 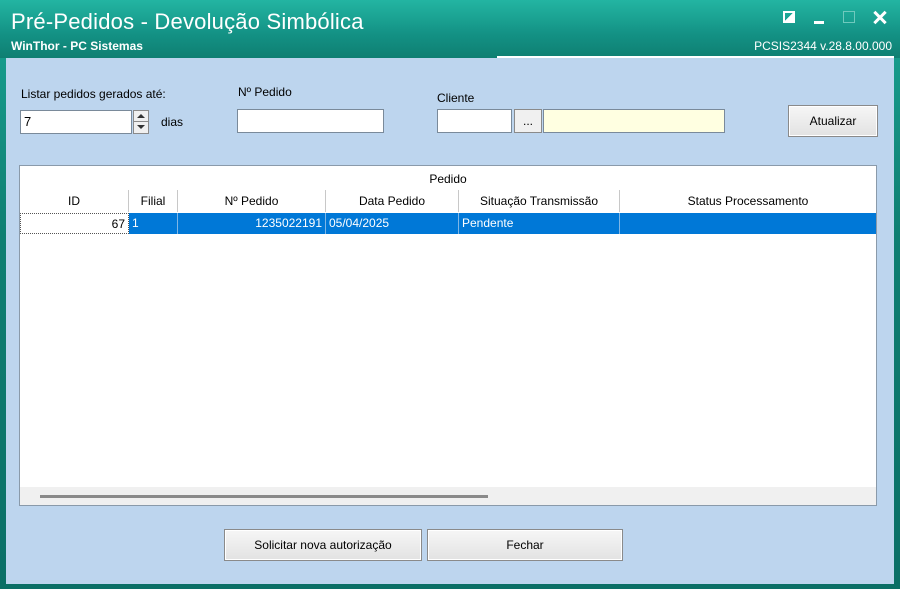 I want to click on col-header-status: Status Processamento, so click(x=748, y=201).